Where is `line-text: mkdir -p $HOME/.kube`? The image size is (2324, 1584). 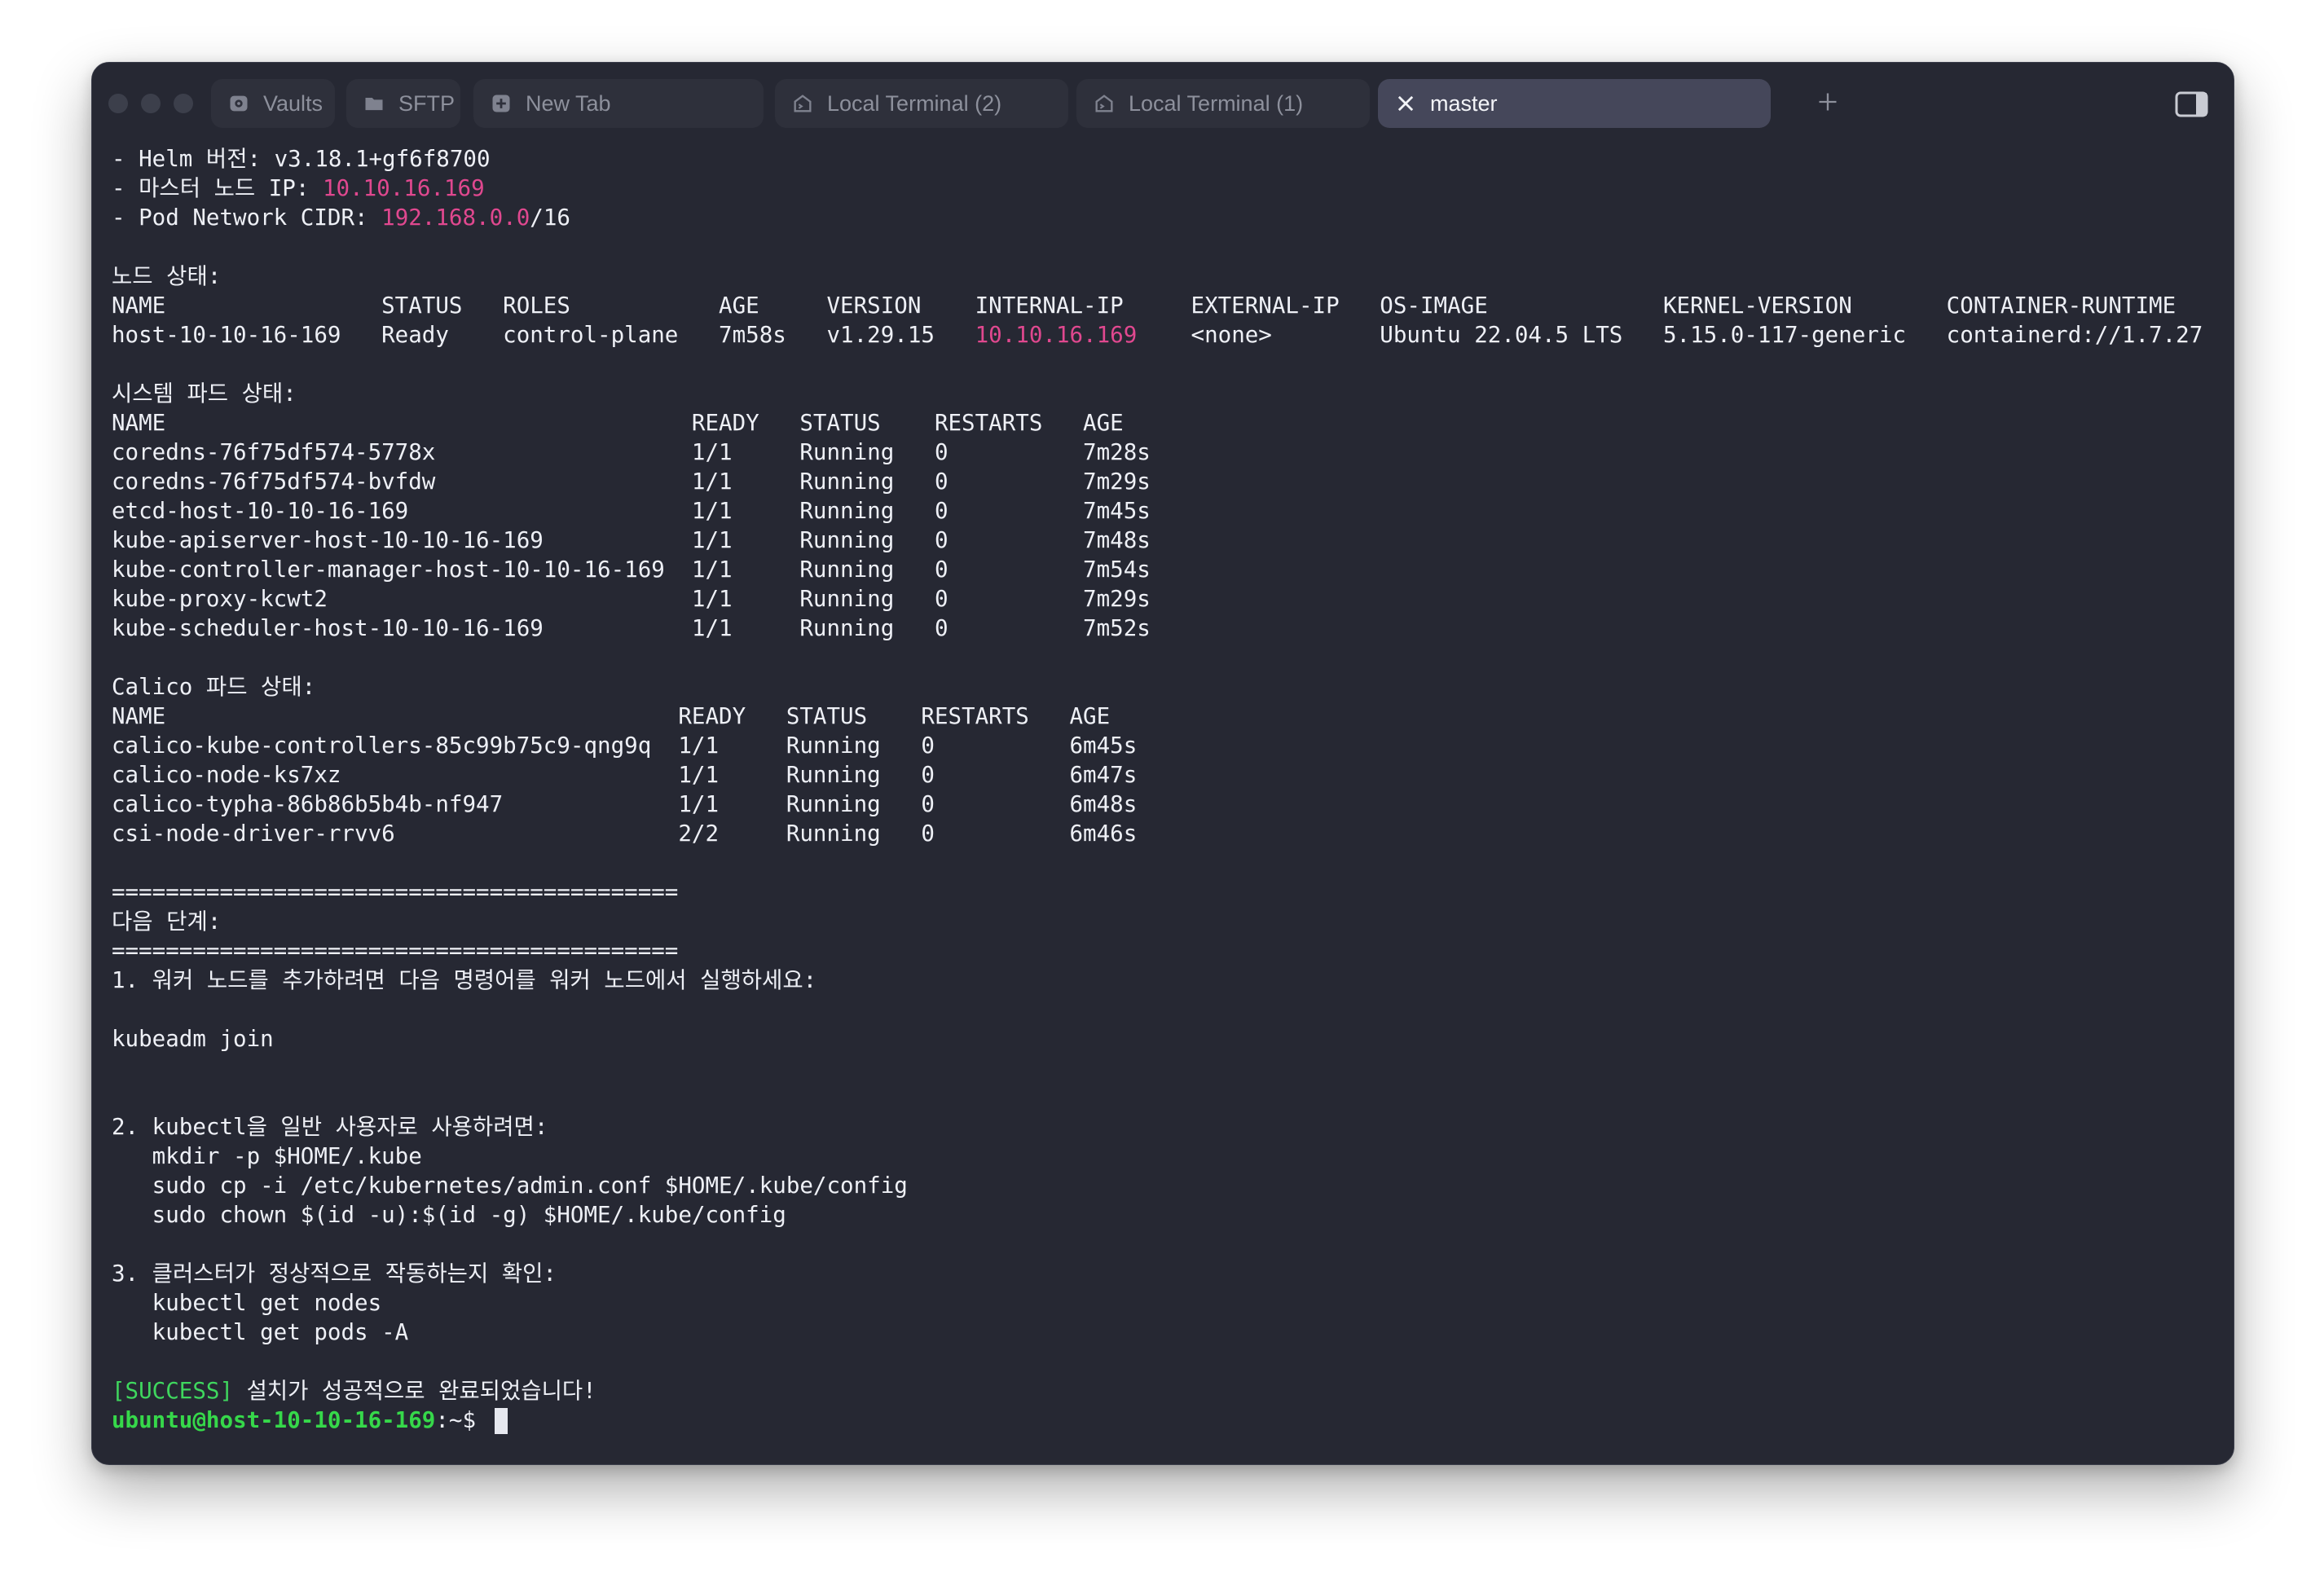 line-text: mkdir -p $HOME/.kube is located at coordinates (267, 1156).